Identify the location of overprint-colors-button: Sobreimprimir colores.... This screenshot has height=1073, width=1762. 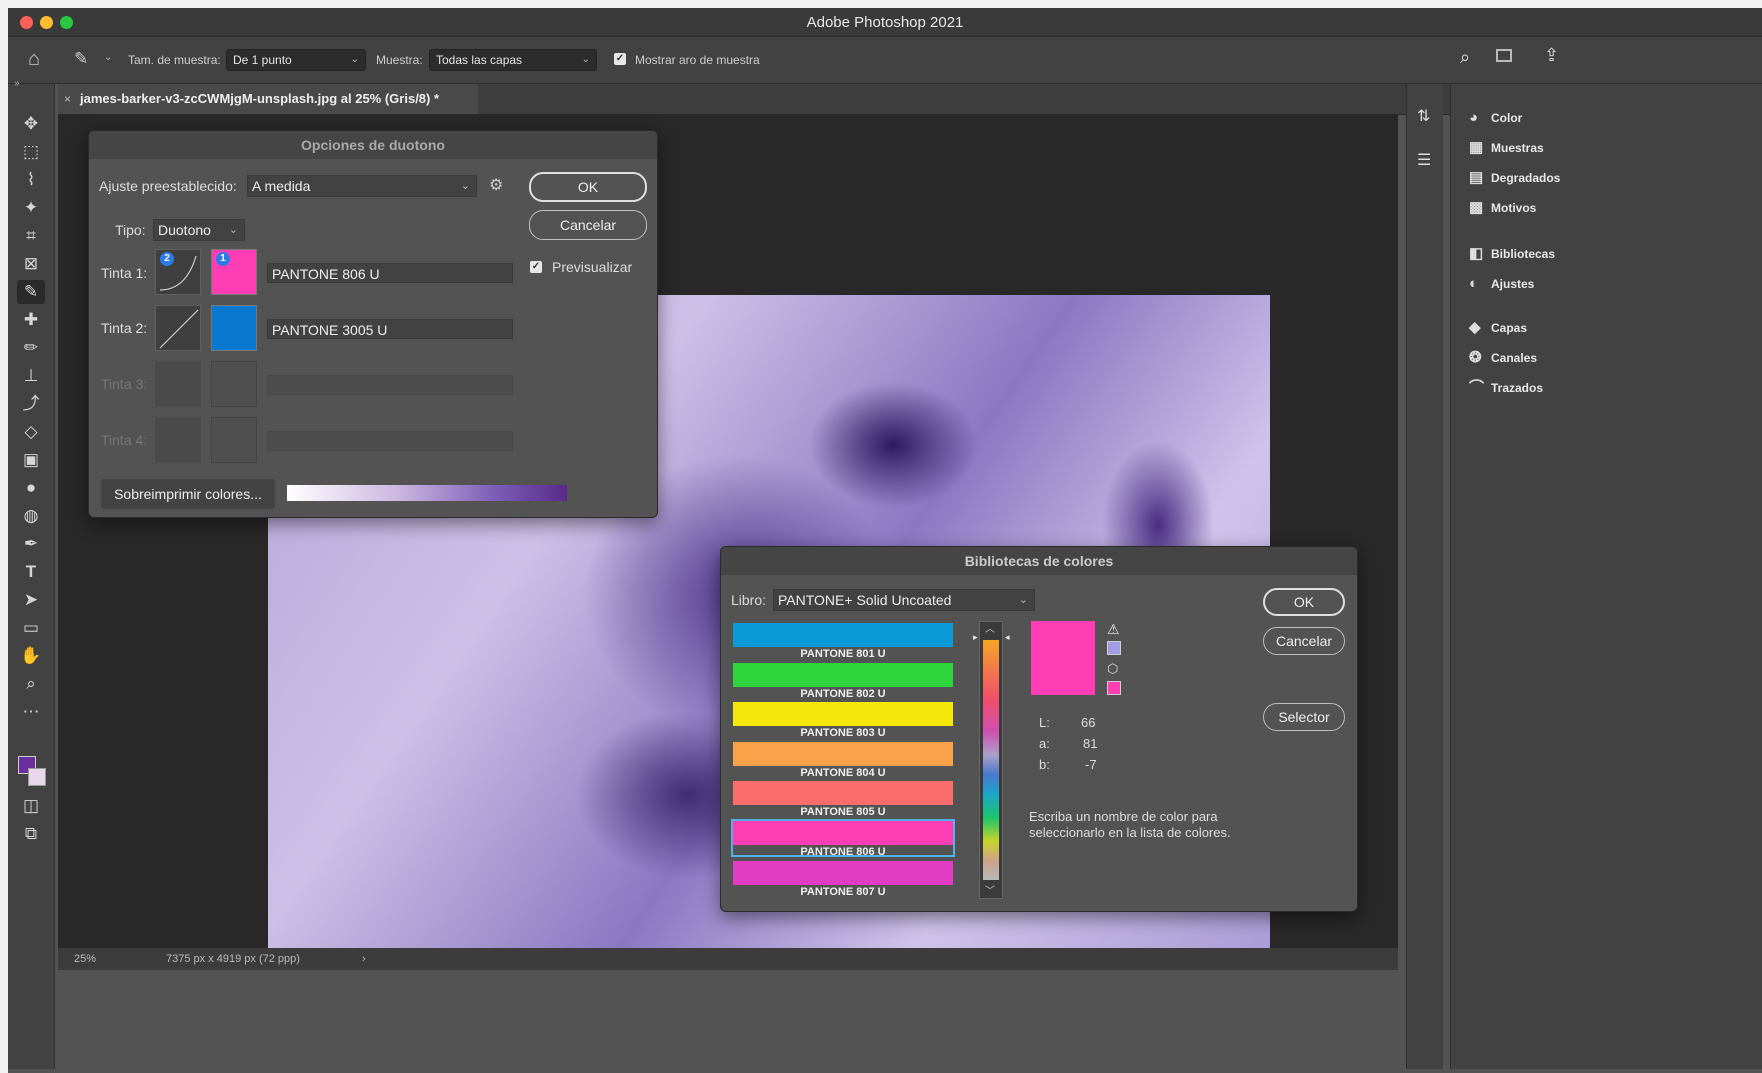
(188, 494).